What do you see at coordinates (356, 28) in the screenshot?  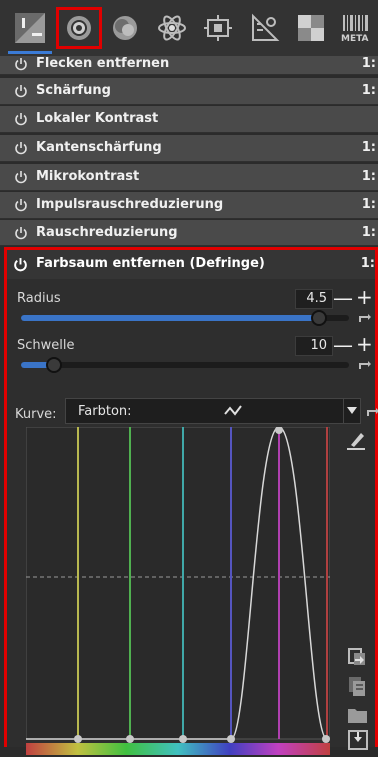 I see `meta-tab: META` at bounding box center [356, 28].